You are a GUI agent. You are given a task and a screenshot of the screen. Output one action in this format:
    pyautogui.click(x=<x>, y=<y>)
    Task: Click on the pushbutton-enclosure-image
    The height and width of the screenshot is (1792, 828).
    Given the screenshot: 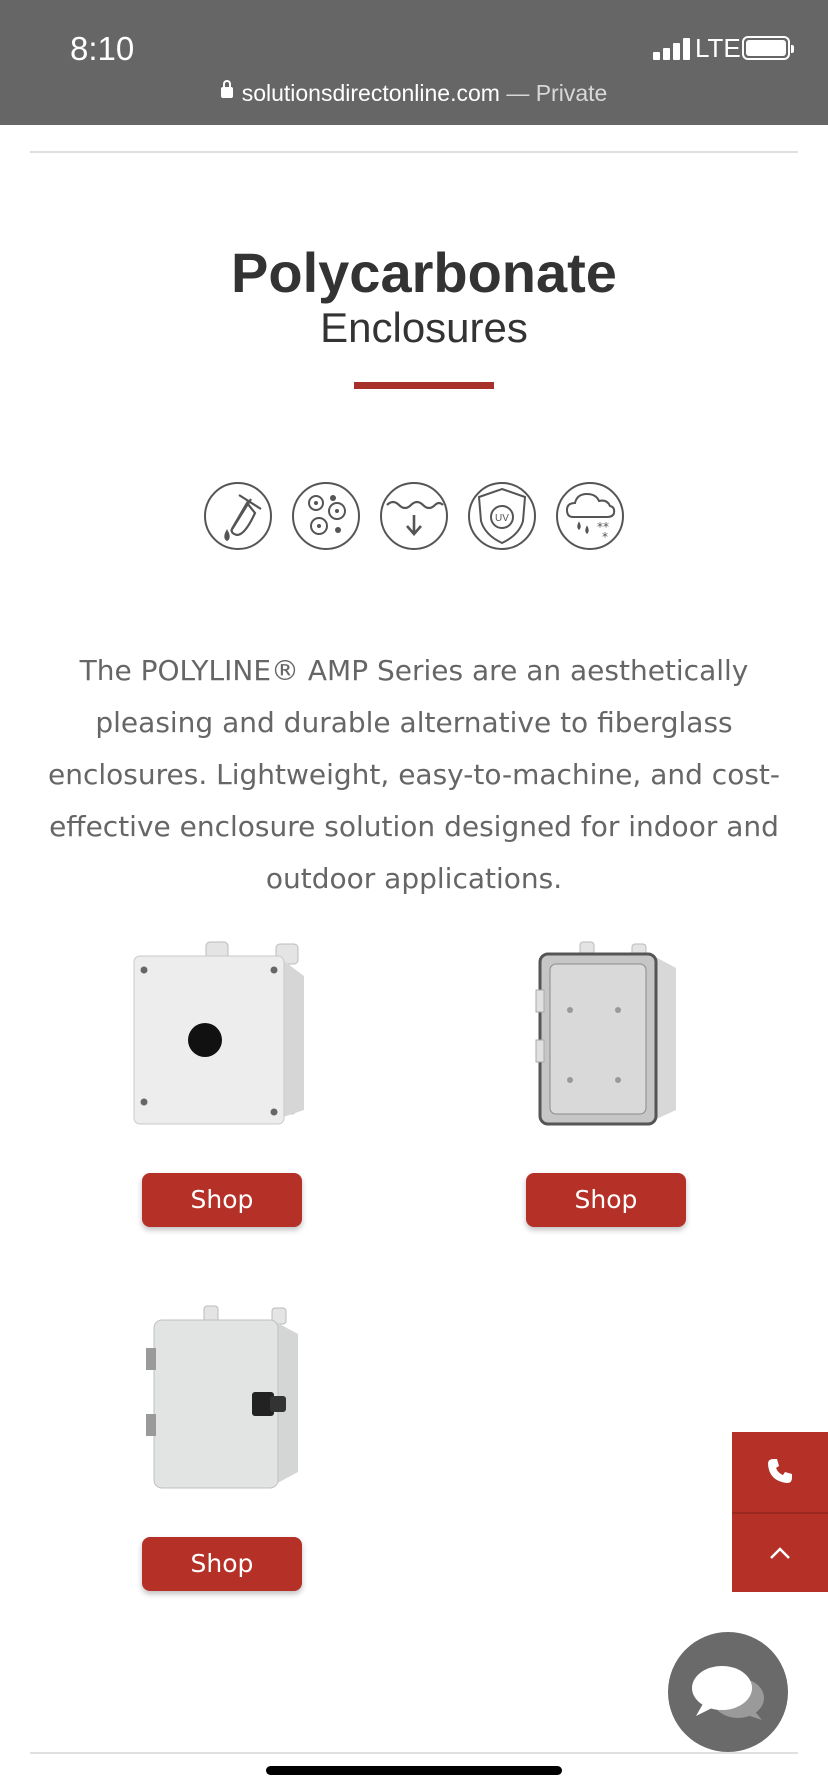 What is the action you would take?
    pyautogui.click(x=220, y=1035)
    